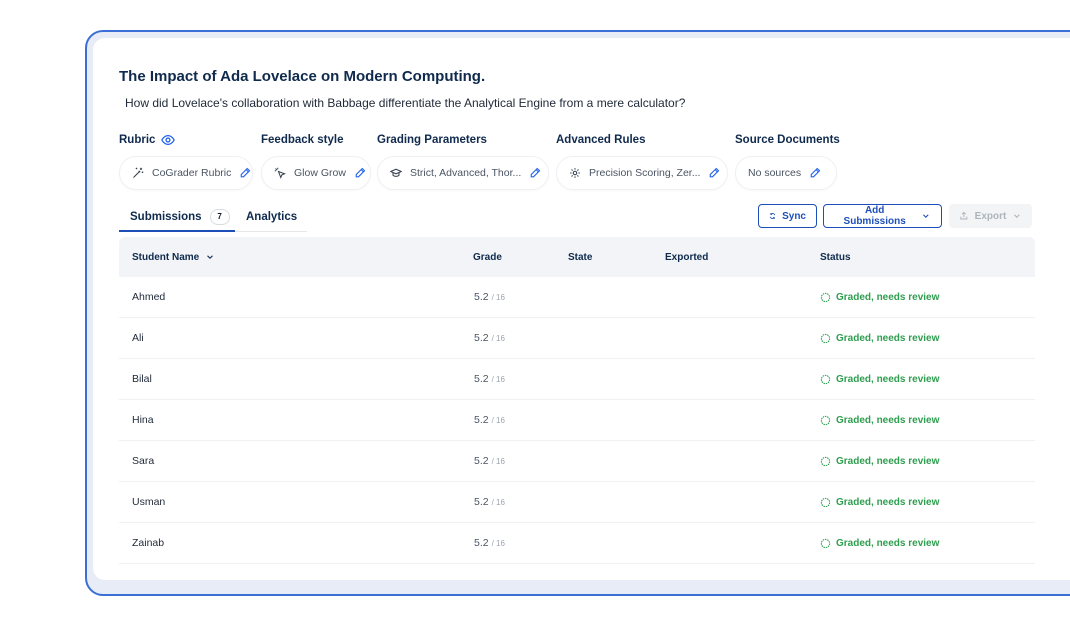 This screenshot has height=630, width=1070. I want to click on sparkle-cursor-icon, so click(280, 173).